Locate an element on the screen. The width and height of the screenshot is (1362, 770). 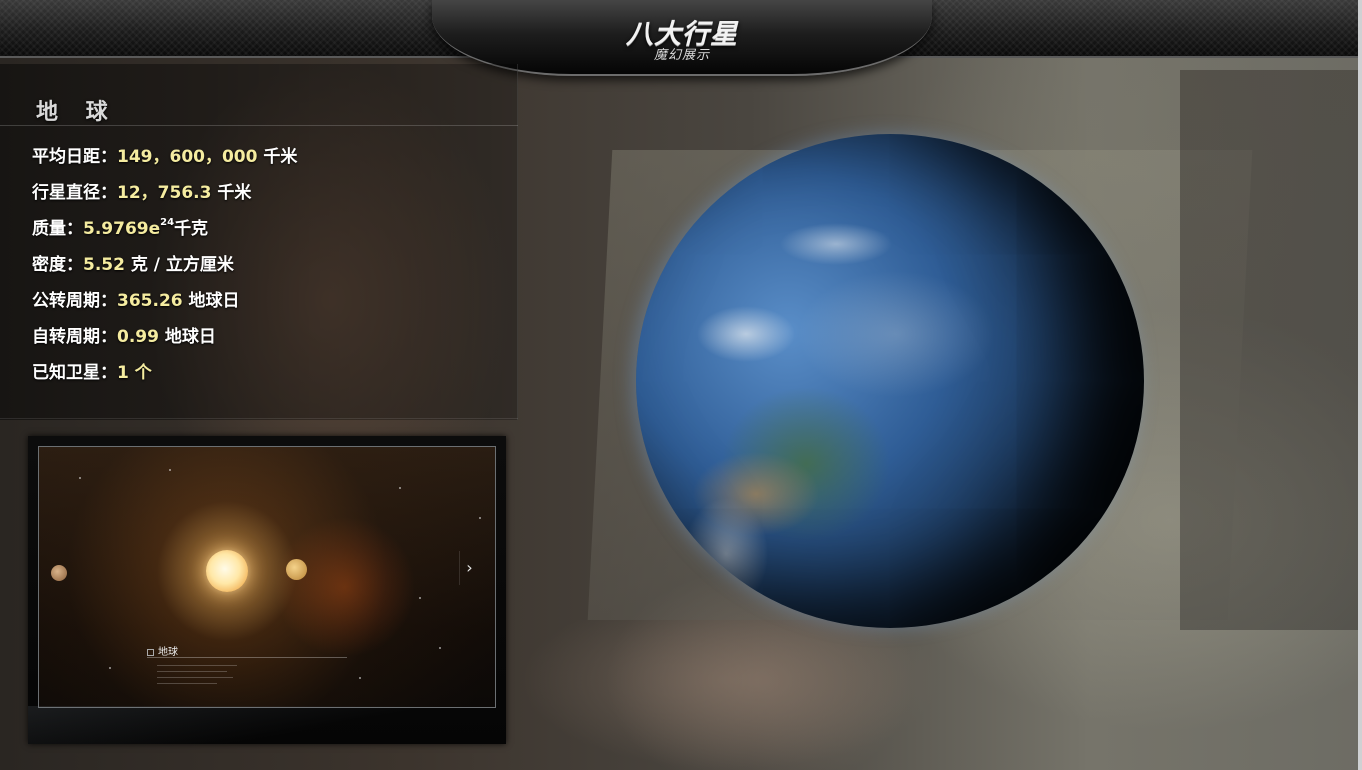
frame-reflection is located at coordinates (267, 725).